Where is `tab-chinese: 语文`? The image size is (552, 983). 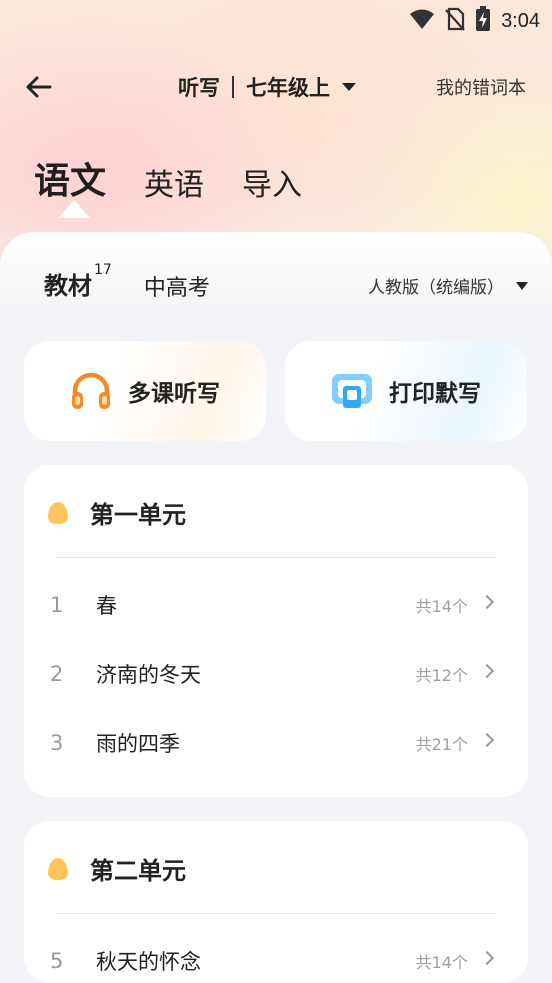 tab-chinese: 语文 is located at coordinates (70, 185).